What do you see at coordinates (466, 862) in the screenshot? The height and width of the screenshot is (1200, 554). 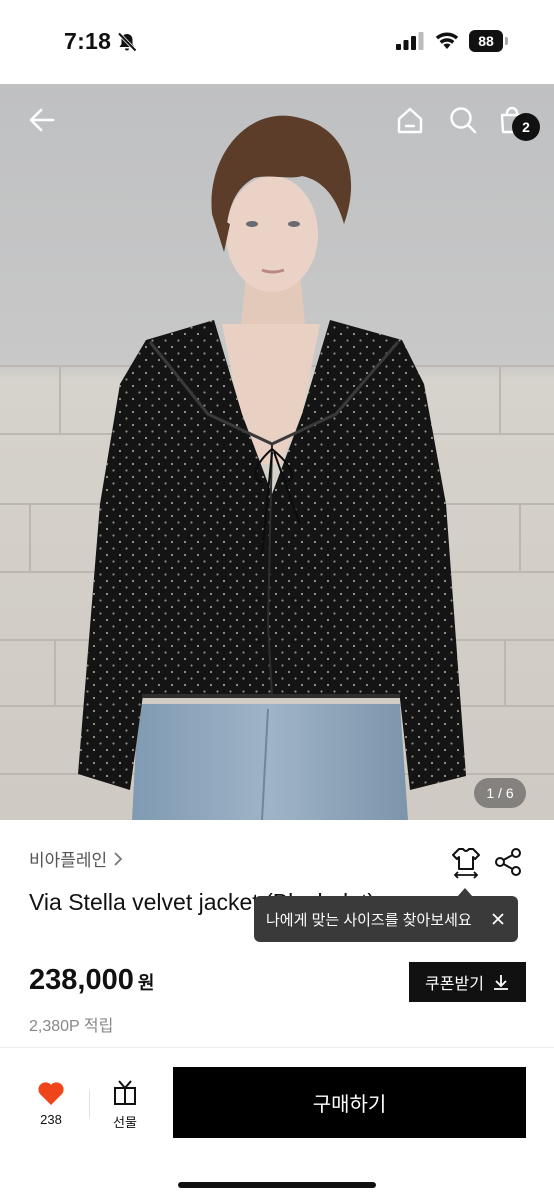 I see `size-guide-icon` at bounding box center [466, 862].